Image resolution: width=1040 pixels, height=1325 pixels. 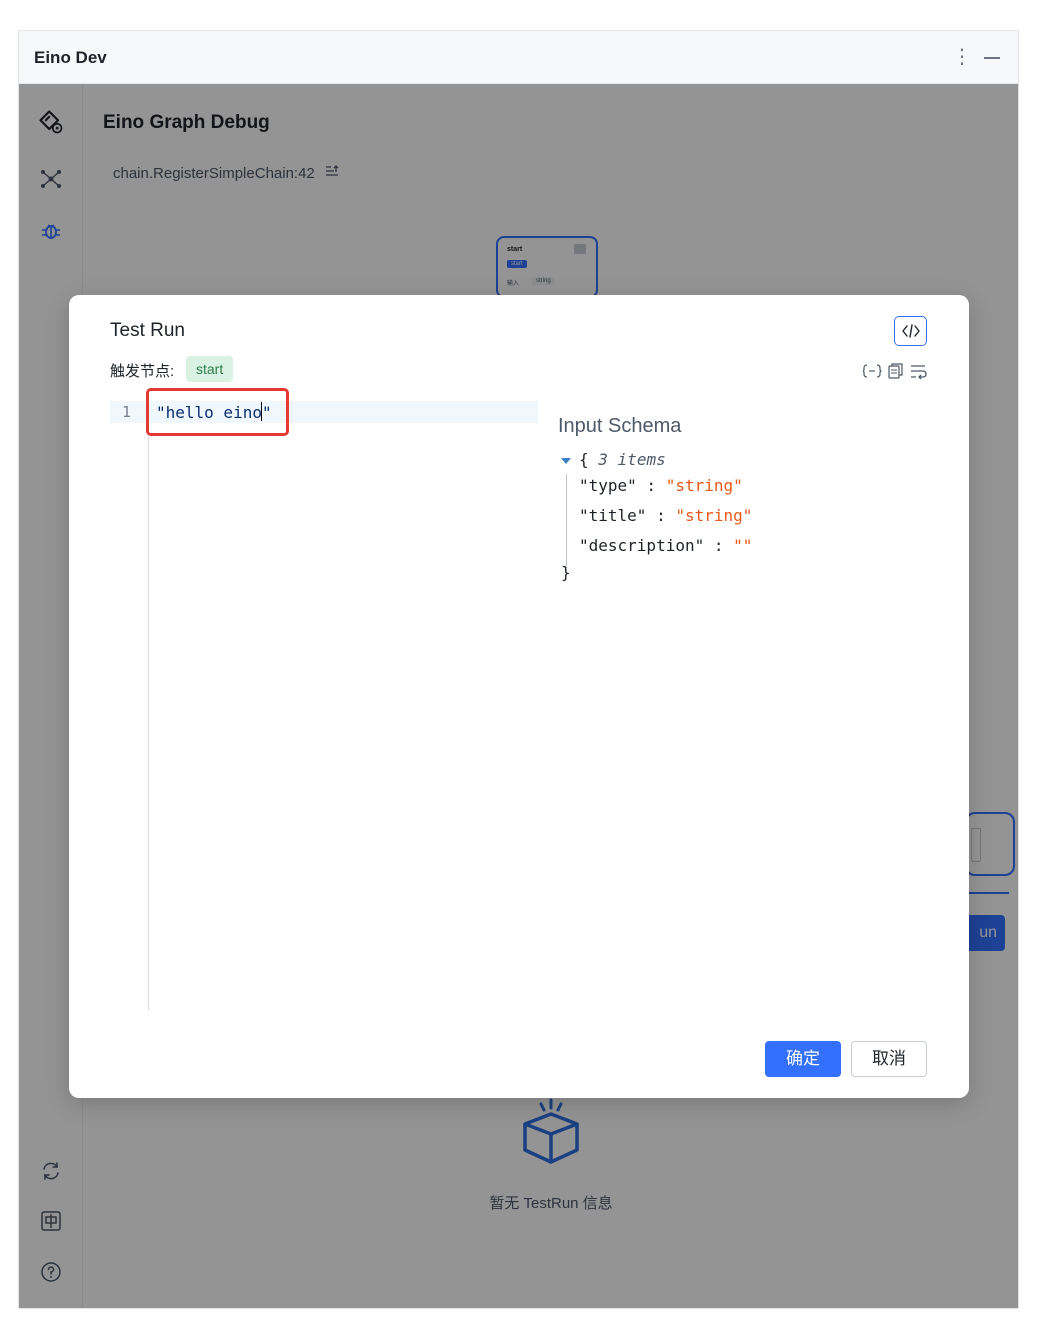 What do you see at coordinates (962, 57) in the screenshot?
I see `more-menu-icon: ⋮` at bounding box center [962, 57].